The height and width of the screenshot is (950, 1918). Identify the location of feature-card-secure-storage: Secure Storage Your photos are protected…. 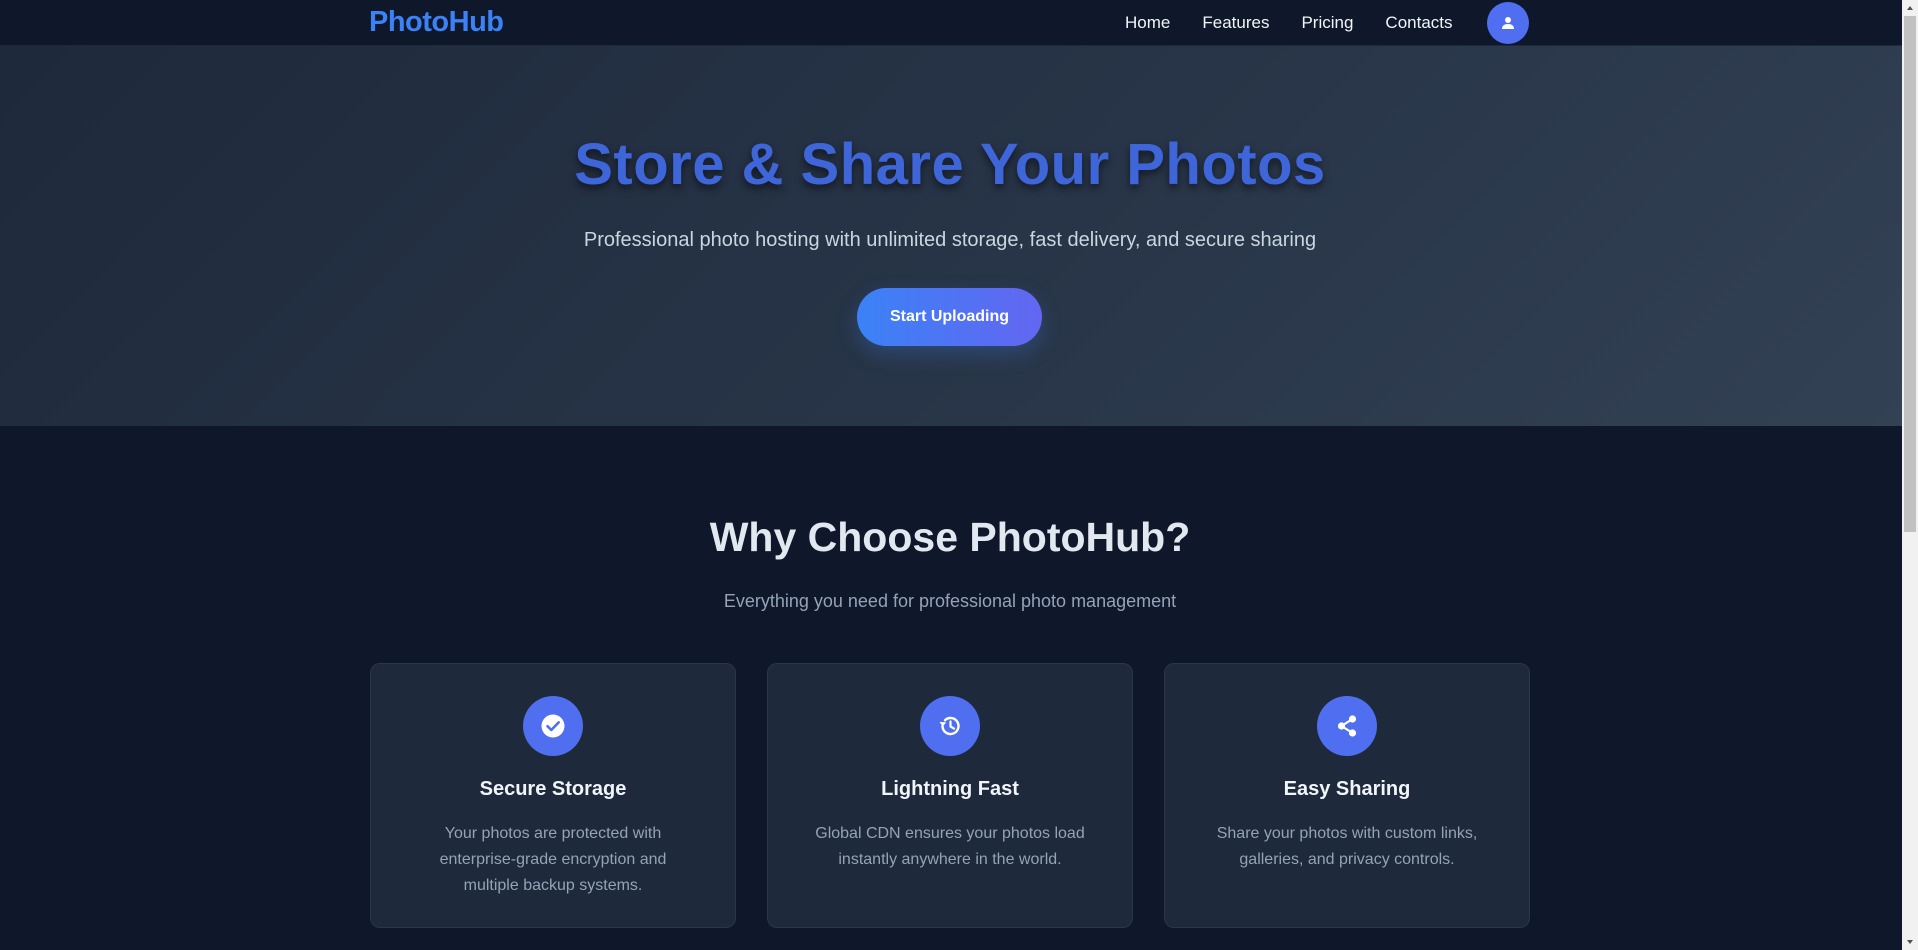
(553, 795).